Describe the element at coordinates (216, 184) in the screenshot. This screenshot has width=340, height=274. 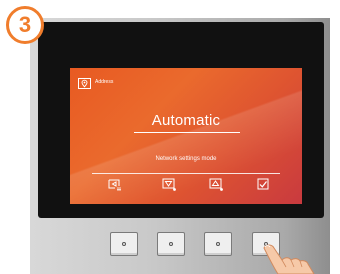
I see `arrow-up-icon` at that location.